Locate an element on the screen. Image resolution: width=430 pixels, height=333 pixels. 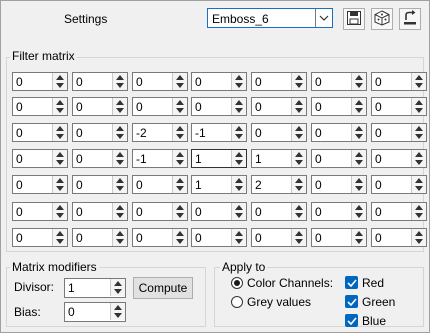
save-preset-button is located at coordinates (354, 19).